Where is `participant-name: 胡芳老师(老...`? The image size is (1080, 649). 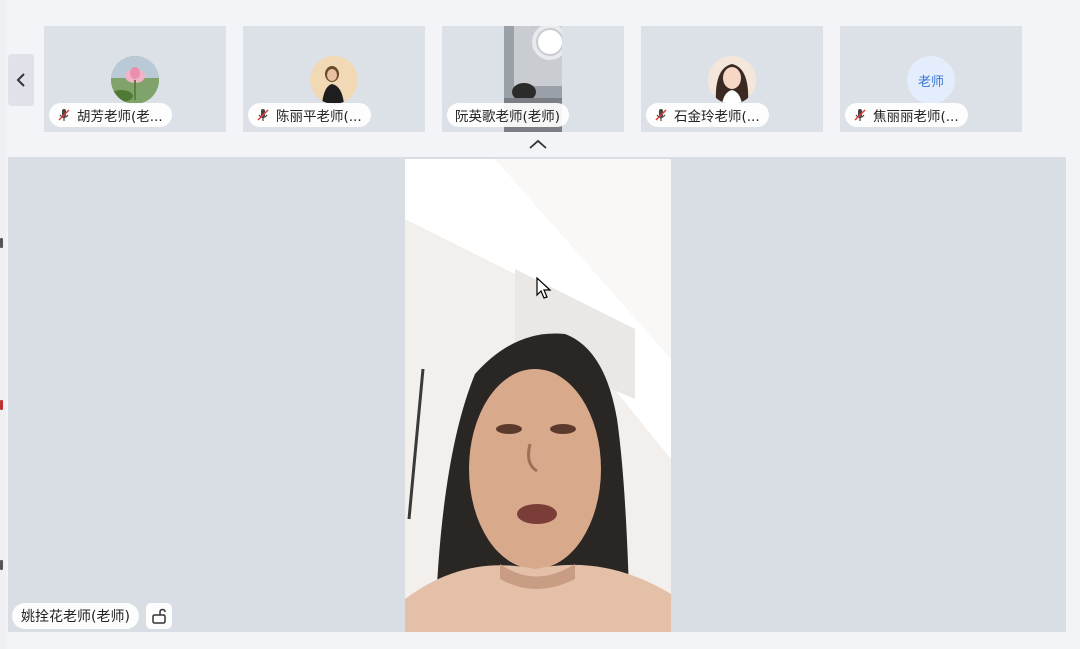 participant-name: 胡芳老师(老... is located at coordinates (120, 117).